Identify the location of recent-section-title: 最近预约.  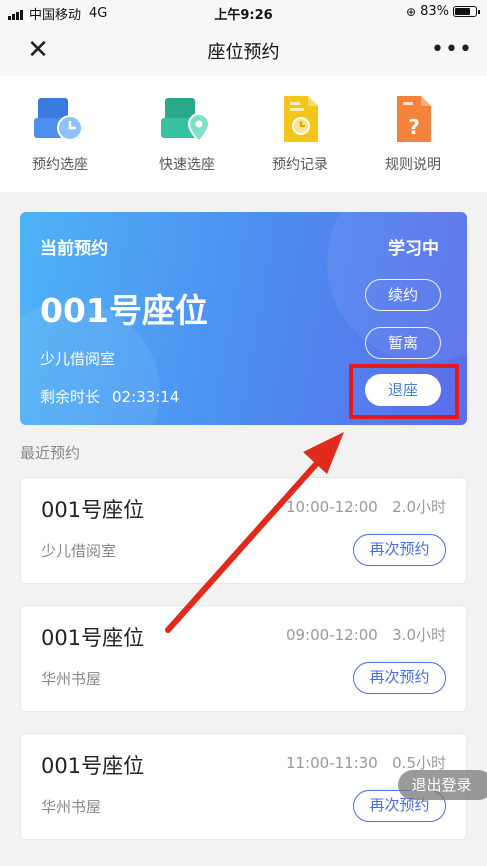
(50, 453).